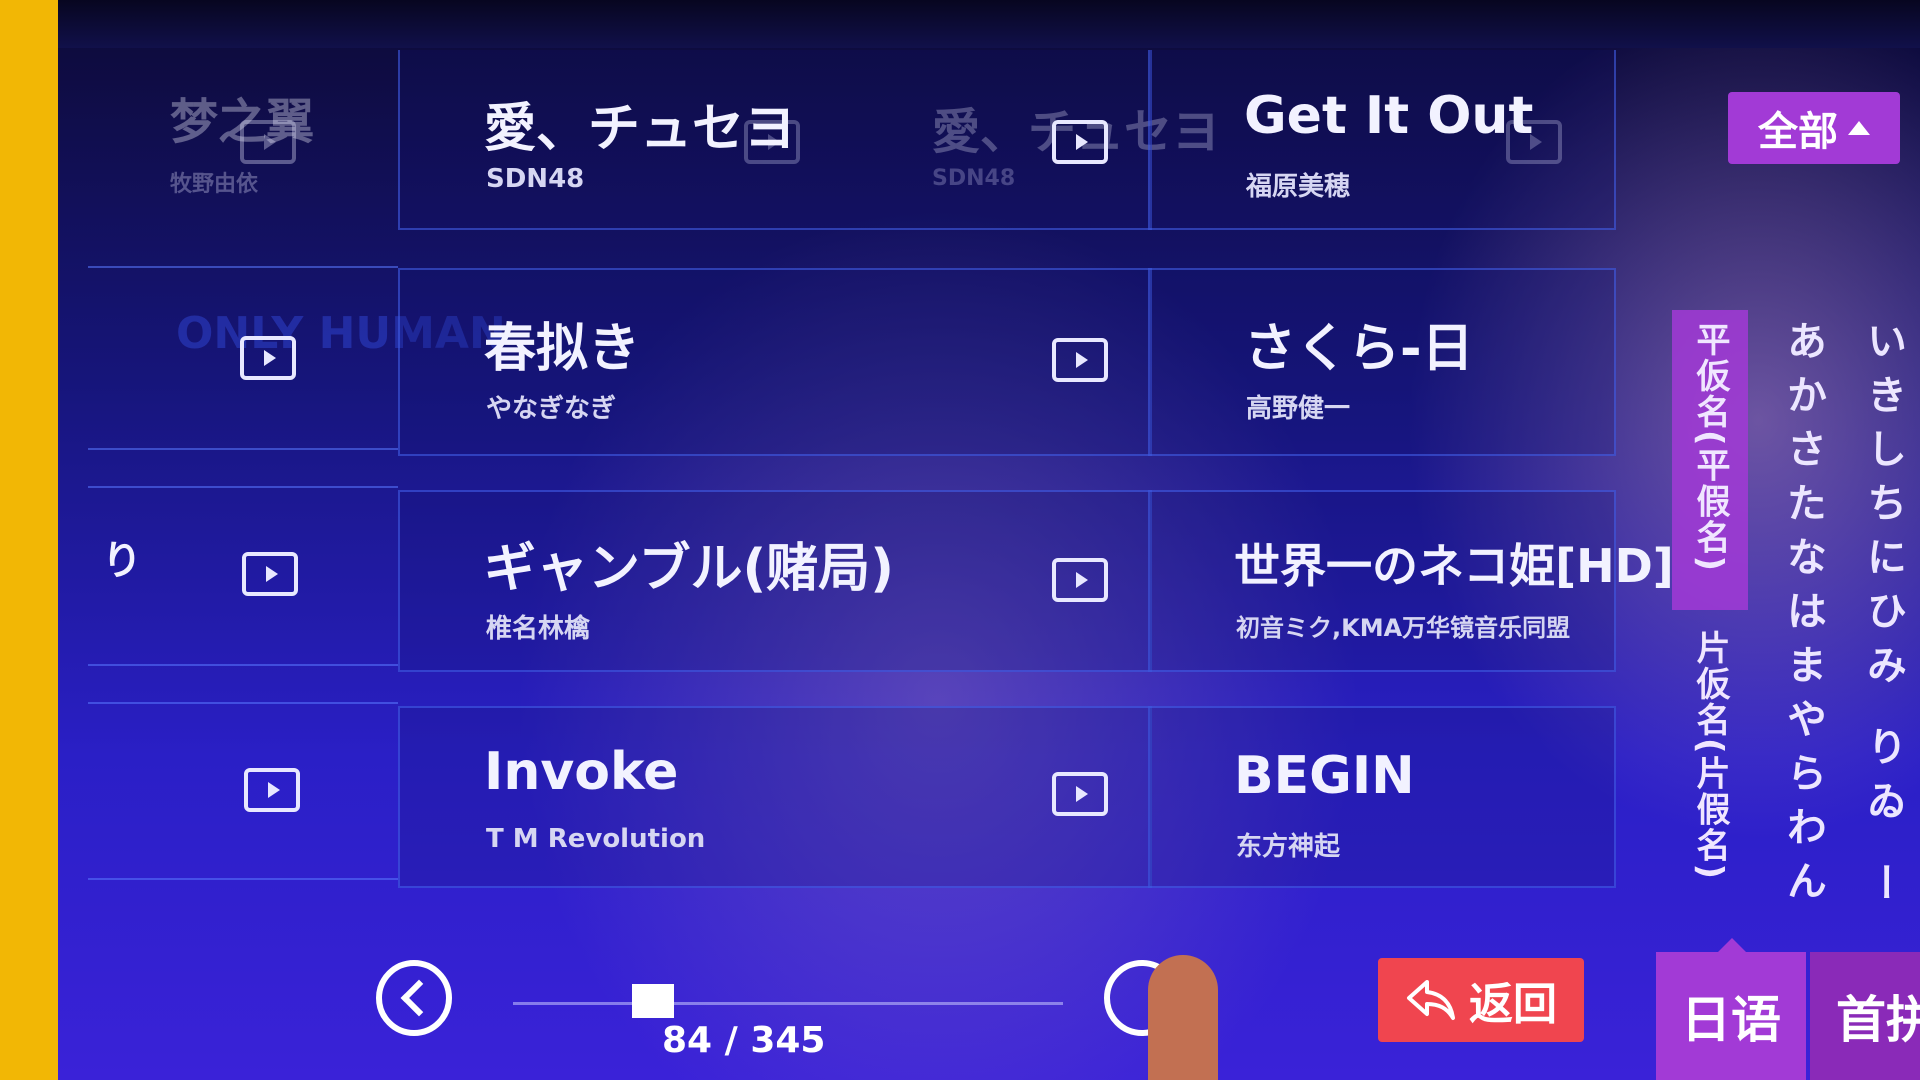 The image size is (1920, 1080). What do you see at coordinates (1798, 132) in the screenshot?
I see `all-filter-label: 全部` at bounding box center [1798, 132].